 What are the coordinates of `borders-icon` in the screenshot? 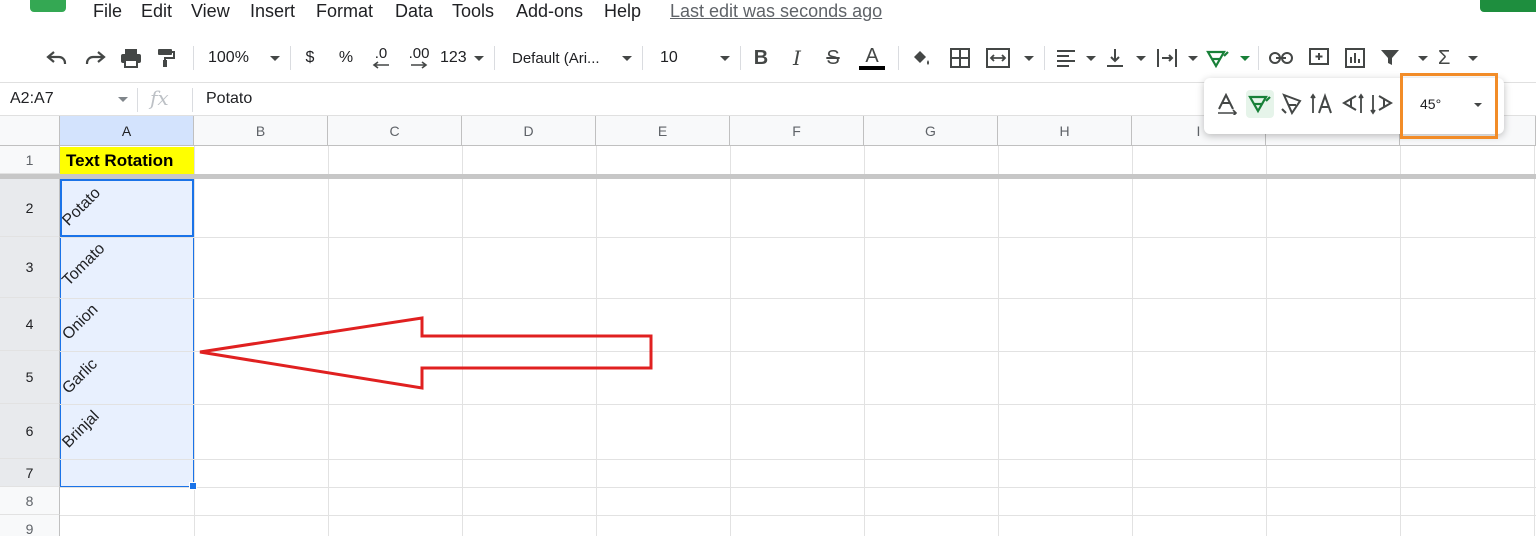 It's located at (960, 58).